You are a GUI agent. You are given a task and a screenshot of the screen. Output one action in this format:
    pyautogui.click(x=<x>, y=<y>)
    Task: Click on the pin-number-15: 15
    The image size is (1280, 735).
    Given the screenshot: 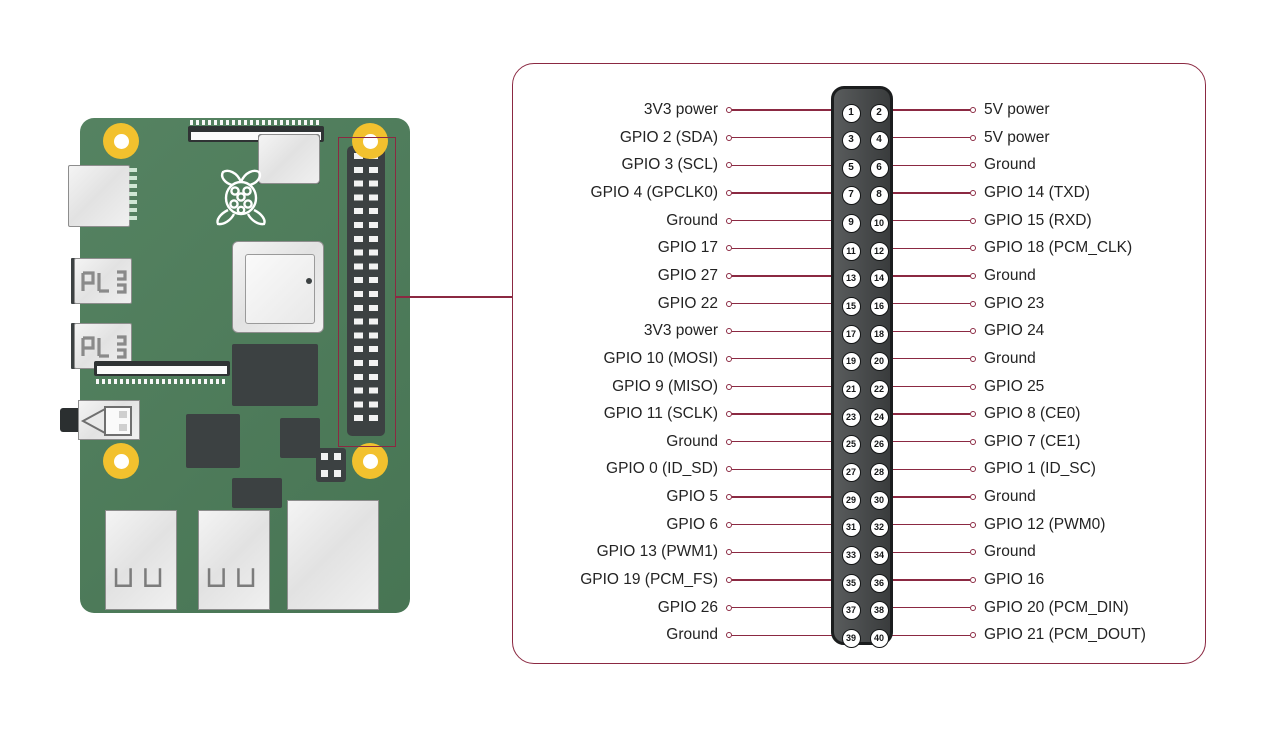 What is the action you would take?
    pyautogui.click(x=851, y=307)
    